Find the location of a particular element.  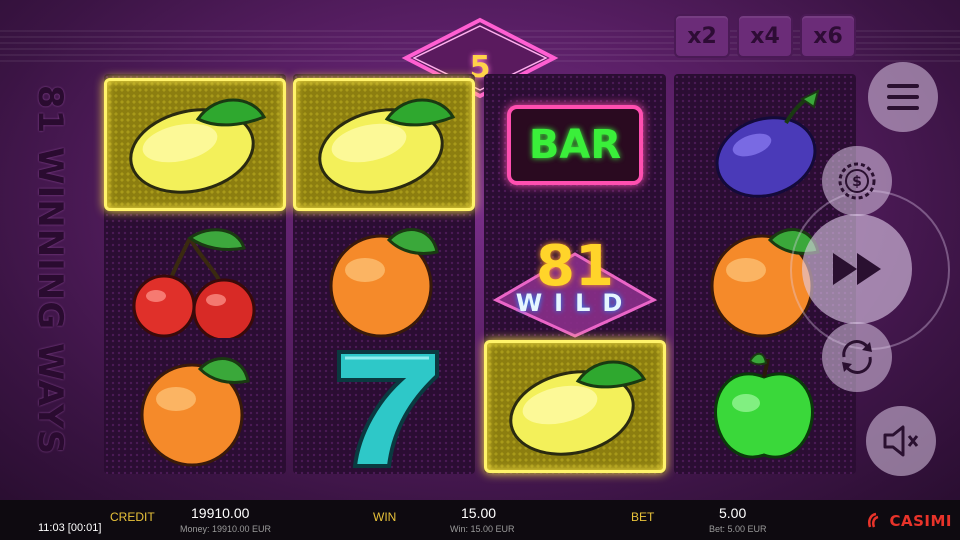

spin-button is located at coordinates (857, 269).